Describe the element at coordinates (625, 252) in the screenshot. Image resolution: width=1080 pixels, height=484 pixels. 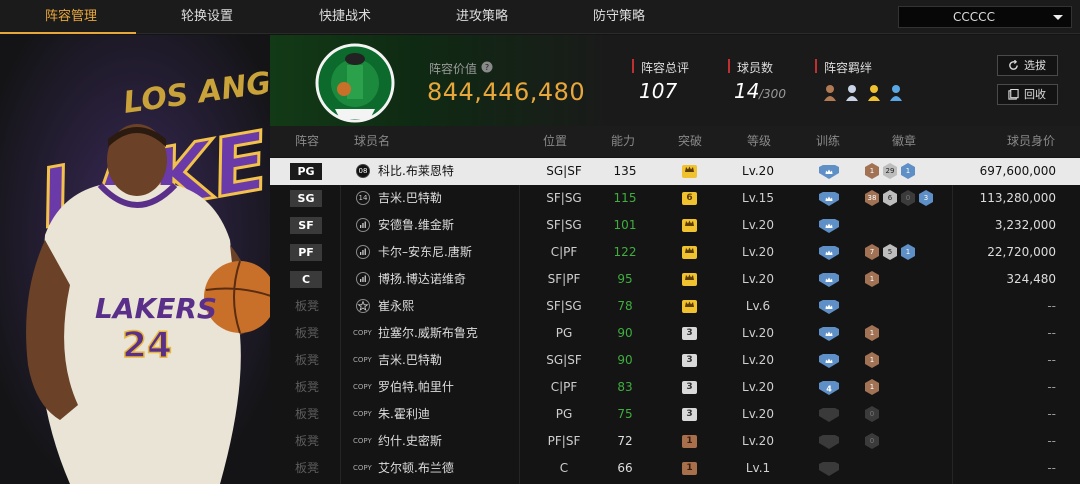
I see `player-ability: 122` at that location.